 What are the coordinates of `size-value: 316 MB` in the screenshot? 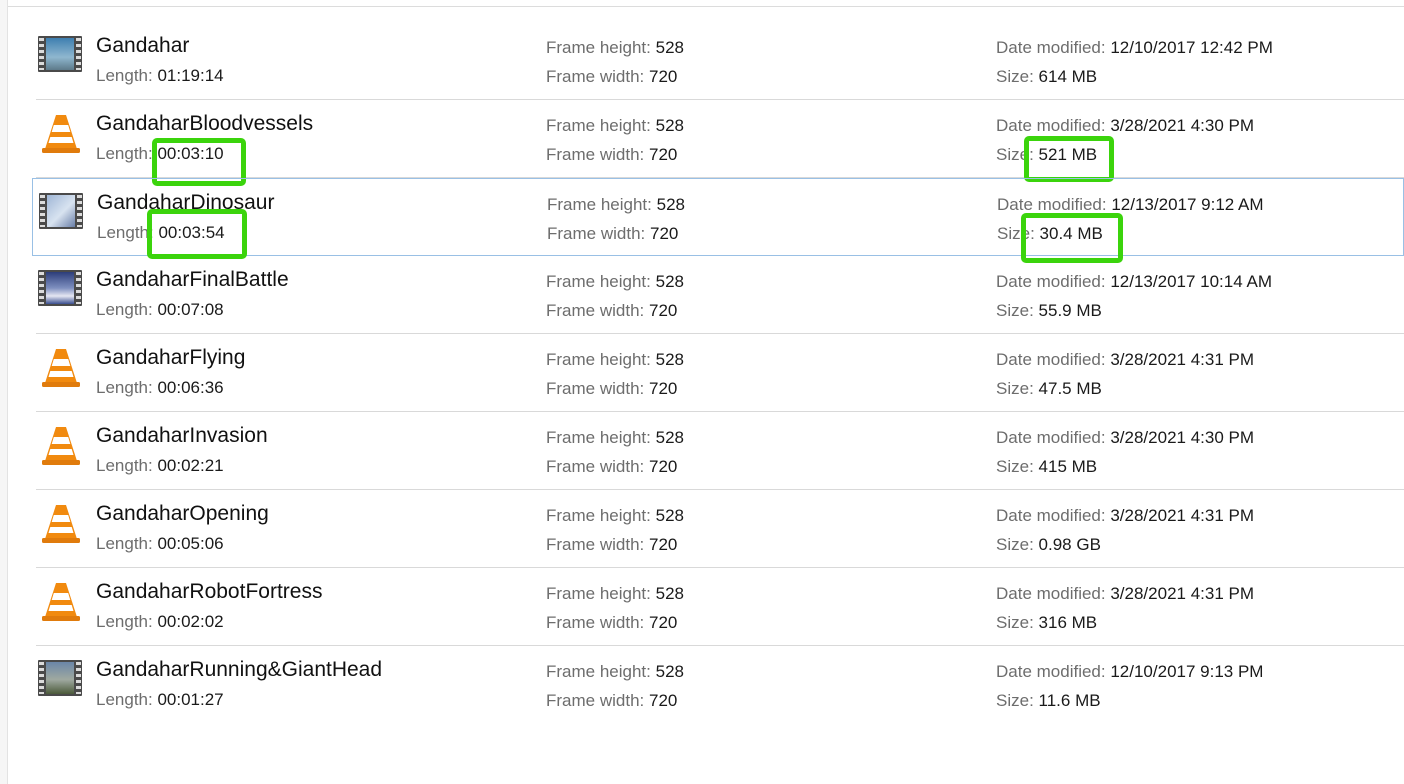 It's located at (1068, 622).